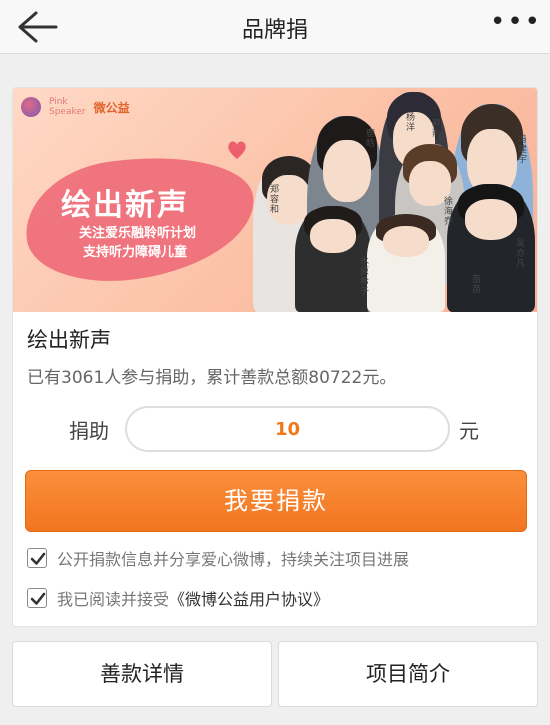 Image resolution: width=550 pixels, height=725 pixels. What do you see at coordinates (69, 340) in the screenshot?
I see `project-title: 绘出新声` at bounding box center [69, 340].